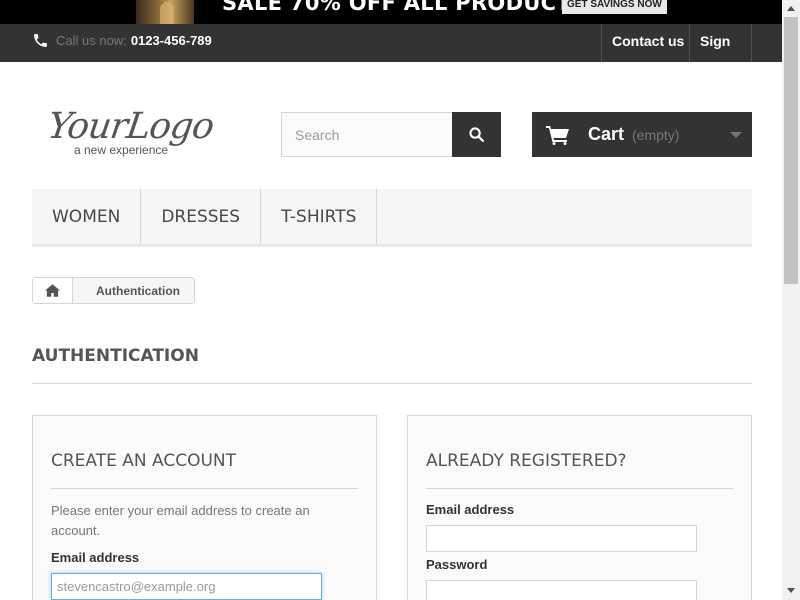 The image size is (800, 600). What do you see at coordinates (561, 538) in the screenshot?
I see `login-email-field` at bounding box center [561, 538].